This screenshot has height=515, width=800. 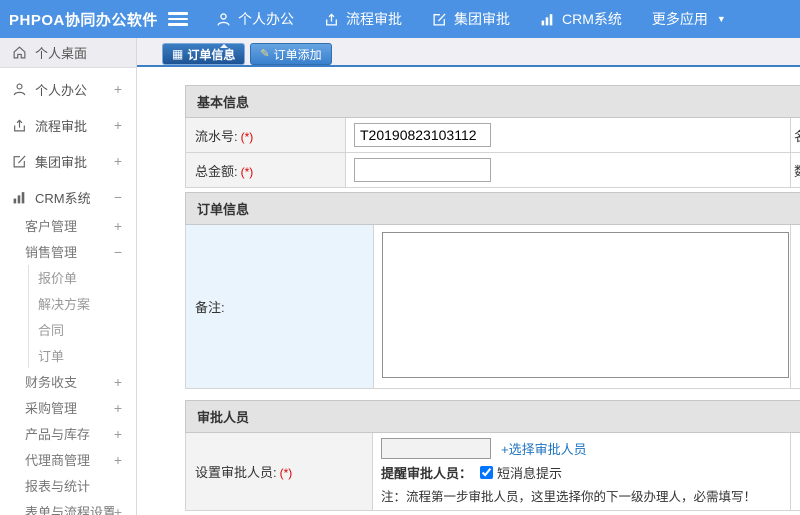 What do you see at coordinates (592, 19) in the screenshot?
I see `nav-label: CRM系统` at bounding box center [592, 19].